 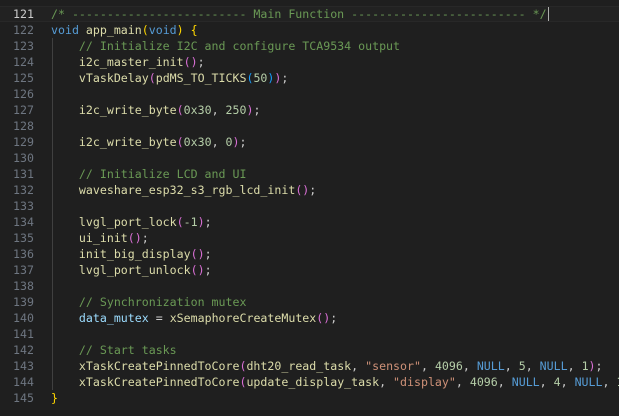 I want to click on code-line: 128, so click(x=309, y=126).